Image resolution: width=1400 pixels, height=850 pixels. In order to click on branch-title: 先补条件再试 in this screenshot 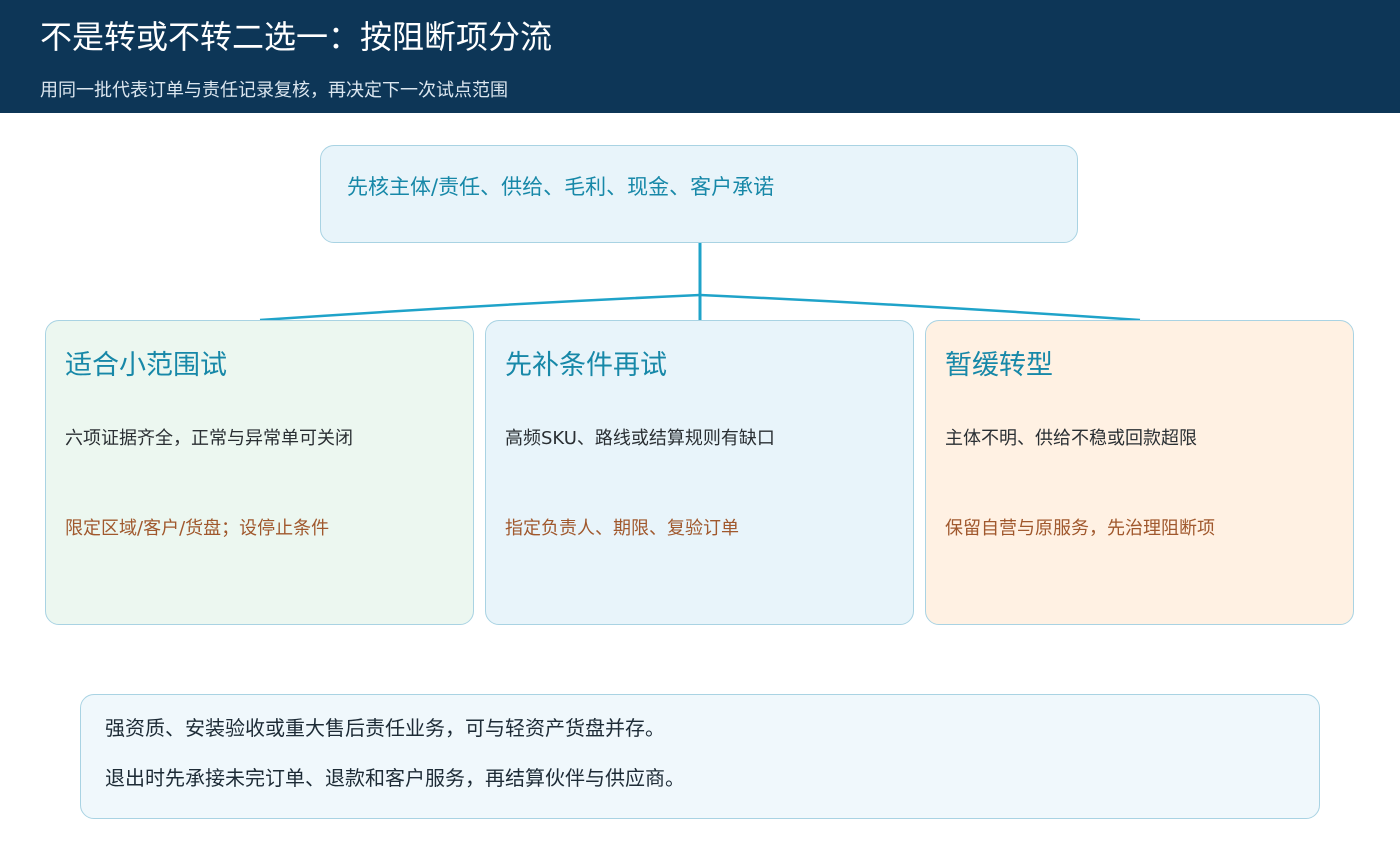, I will do `click(586, 365)`.